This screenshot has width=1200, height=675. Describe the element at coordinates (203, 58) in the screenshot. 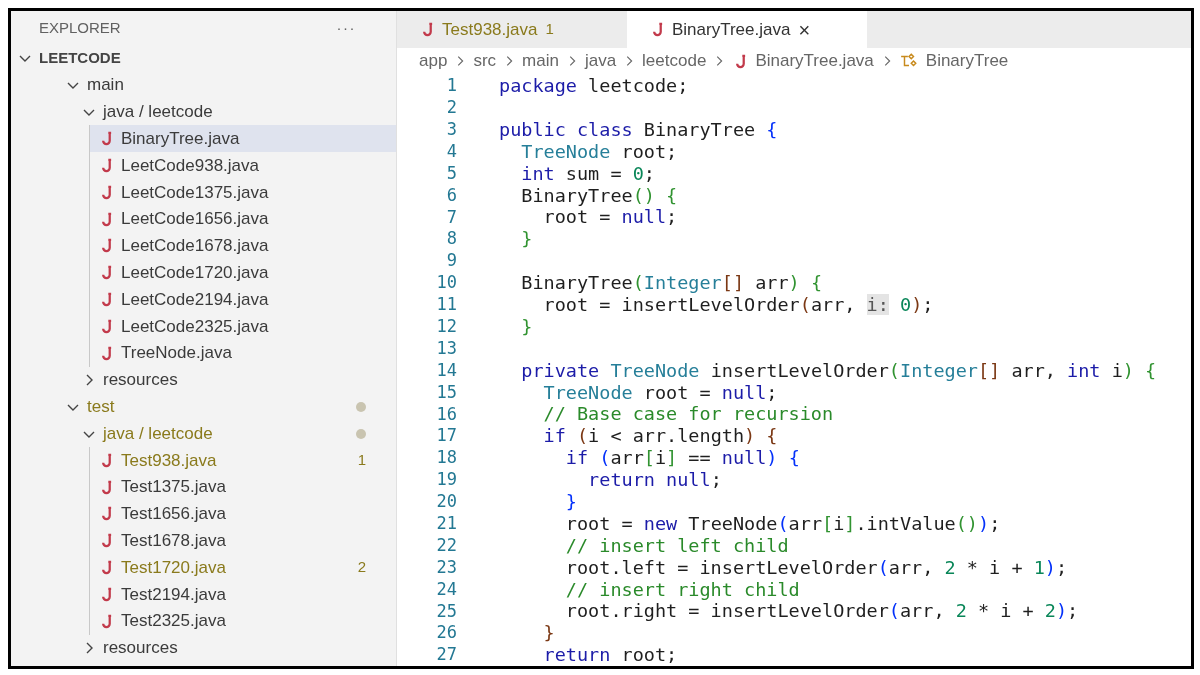

I see `workspace-folder: LEETCODE` at that location.